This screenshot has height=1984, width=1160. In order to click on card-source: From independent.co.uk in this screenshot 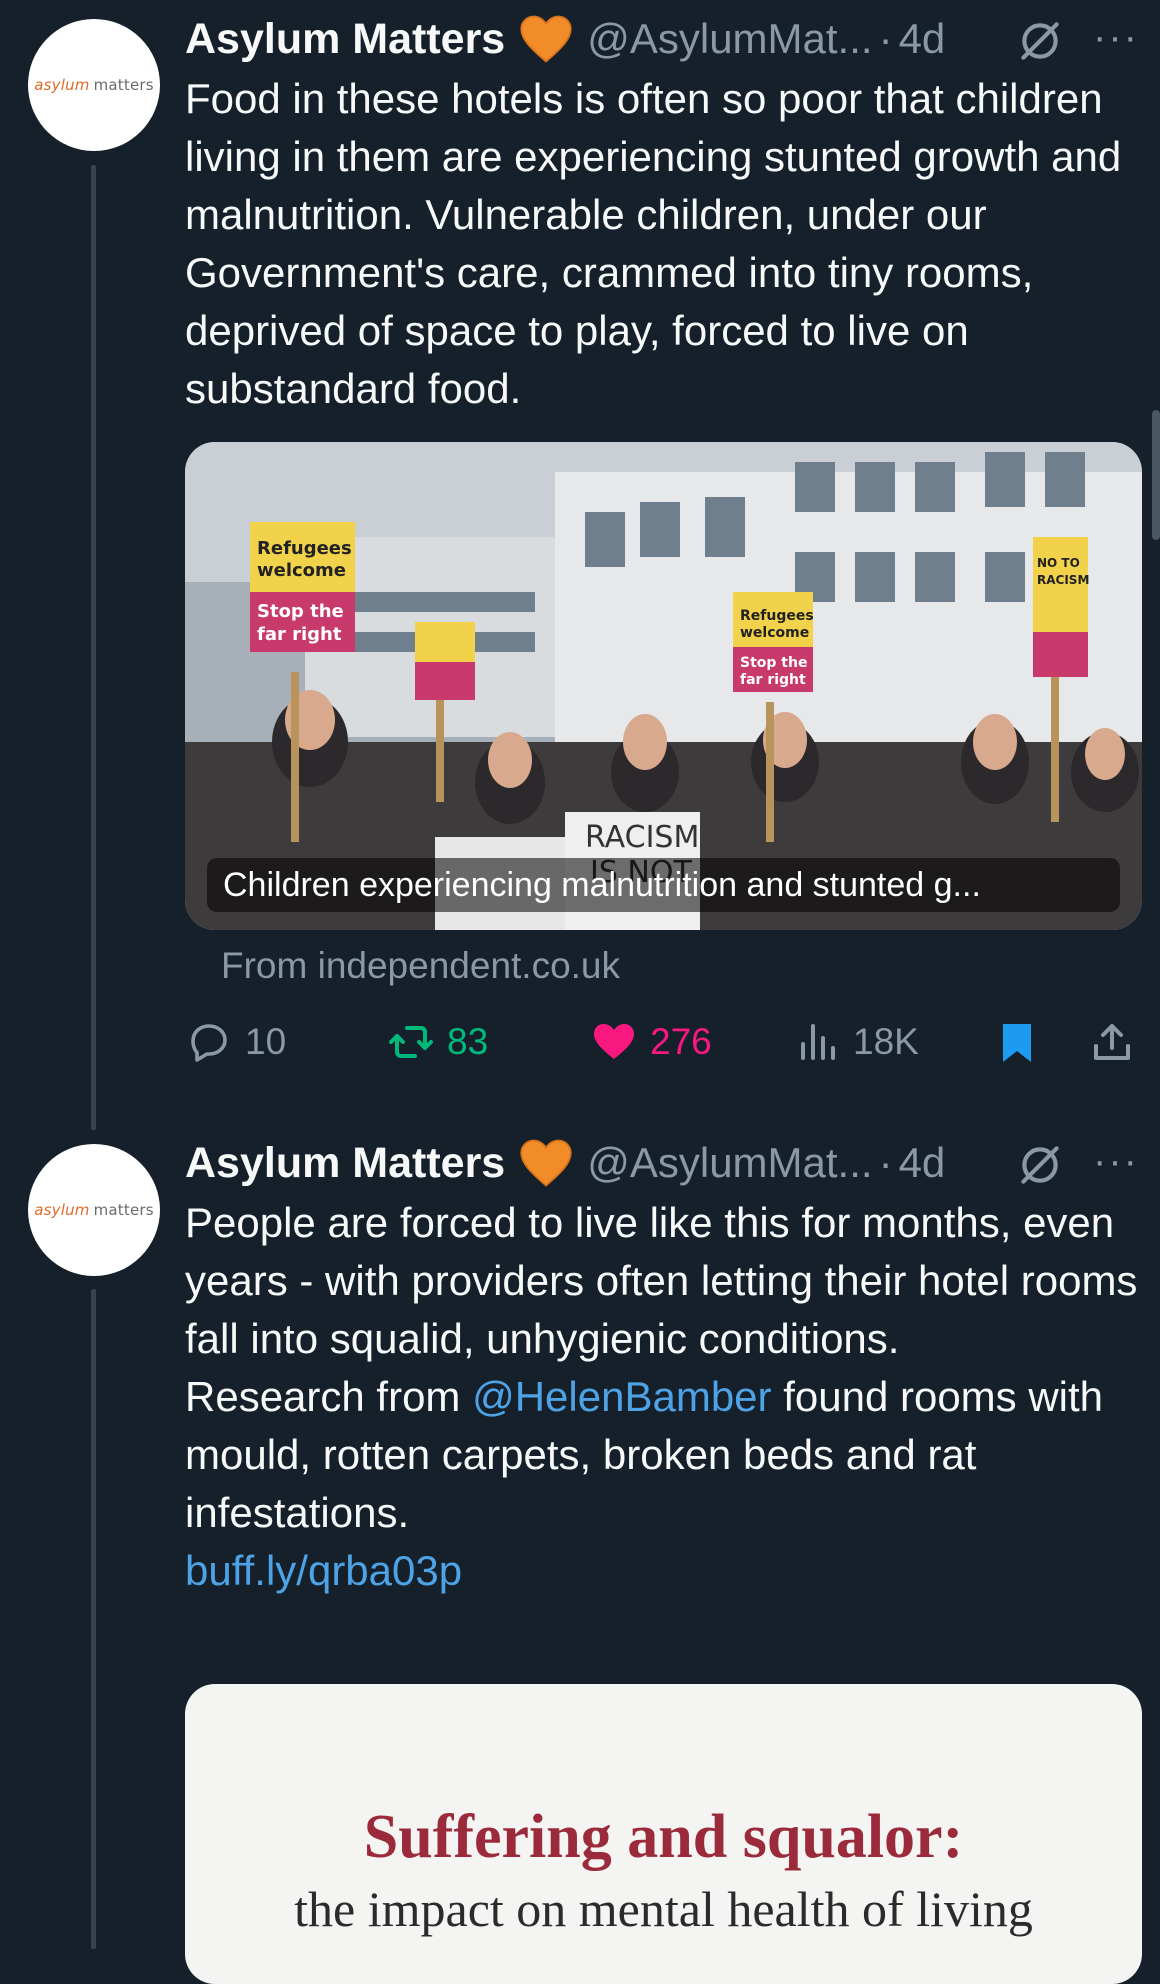, I will do `click(420, 966)`.